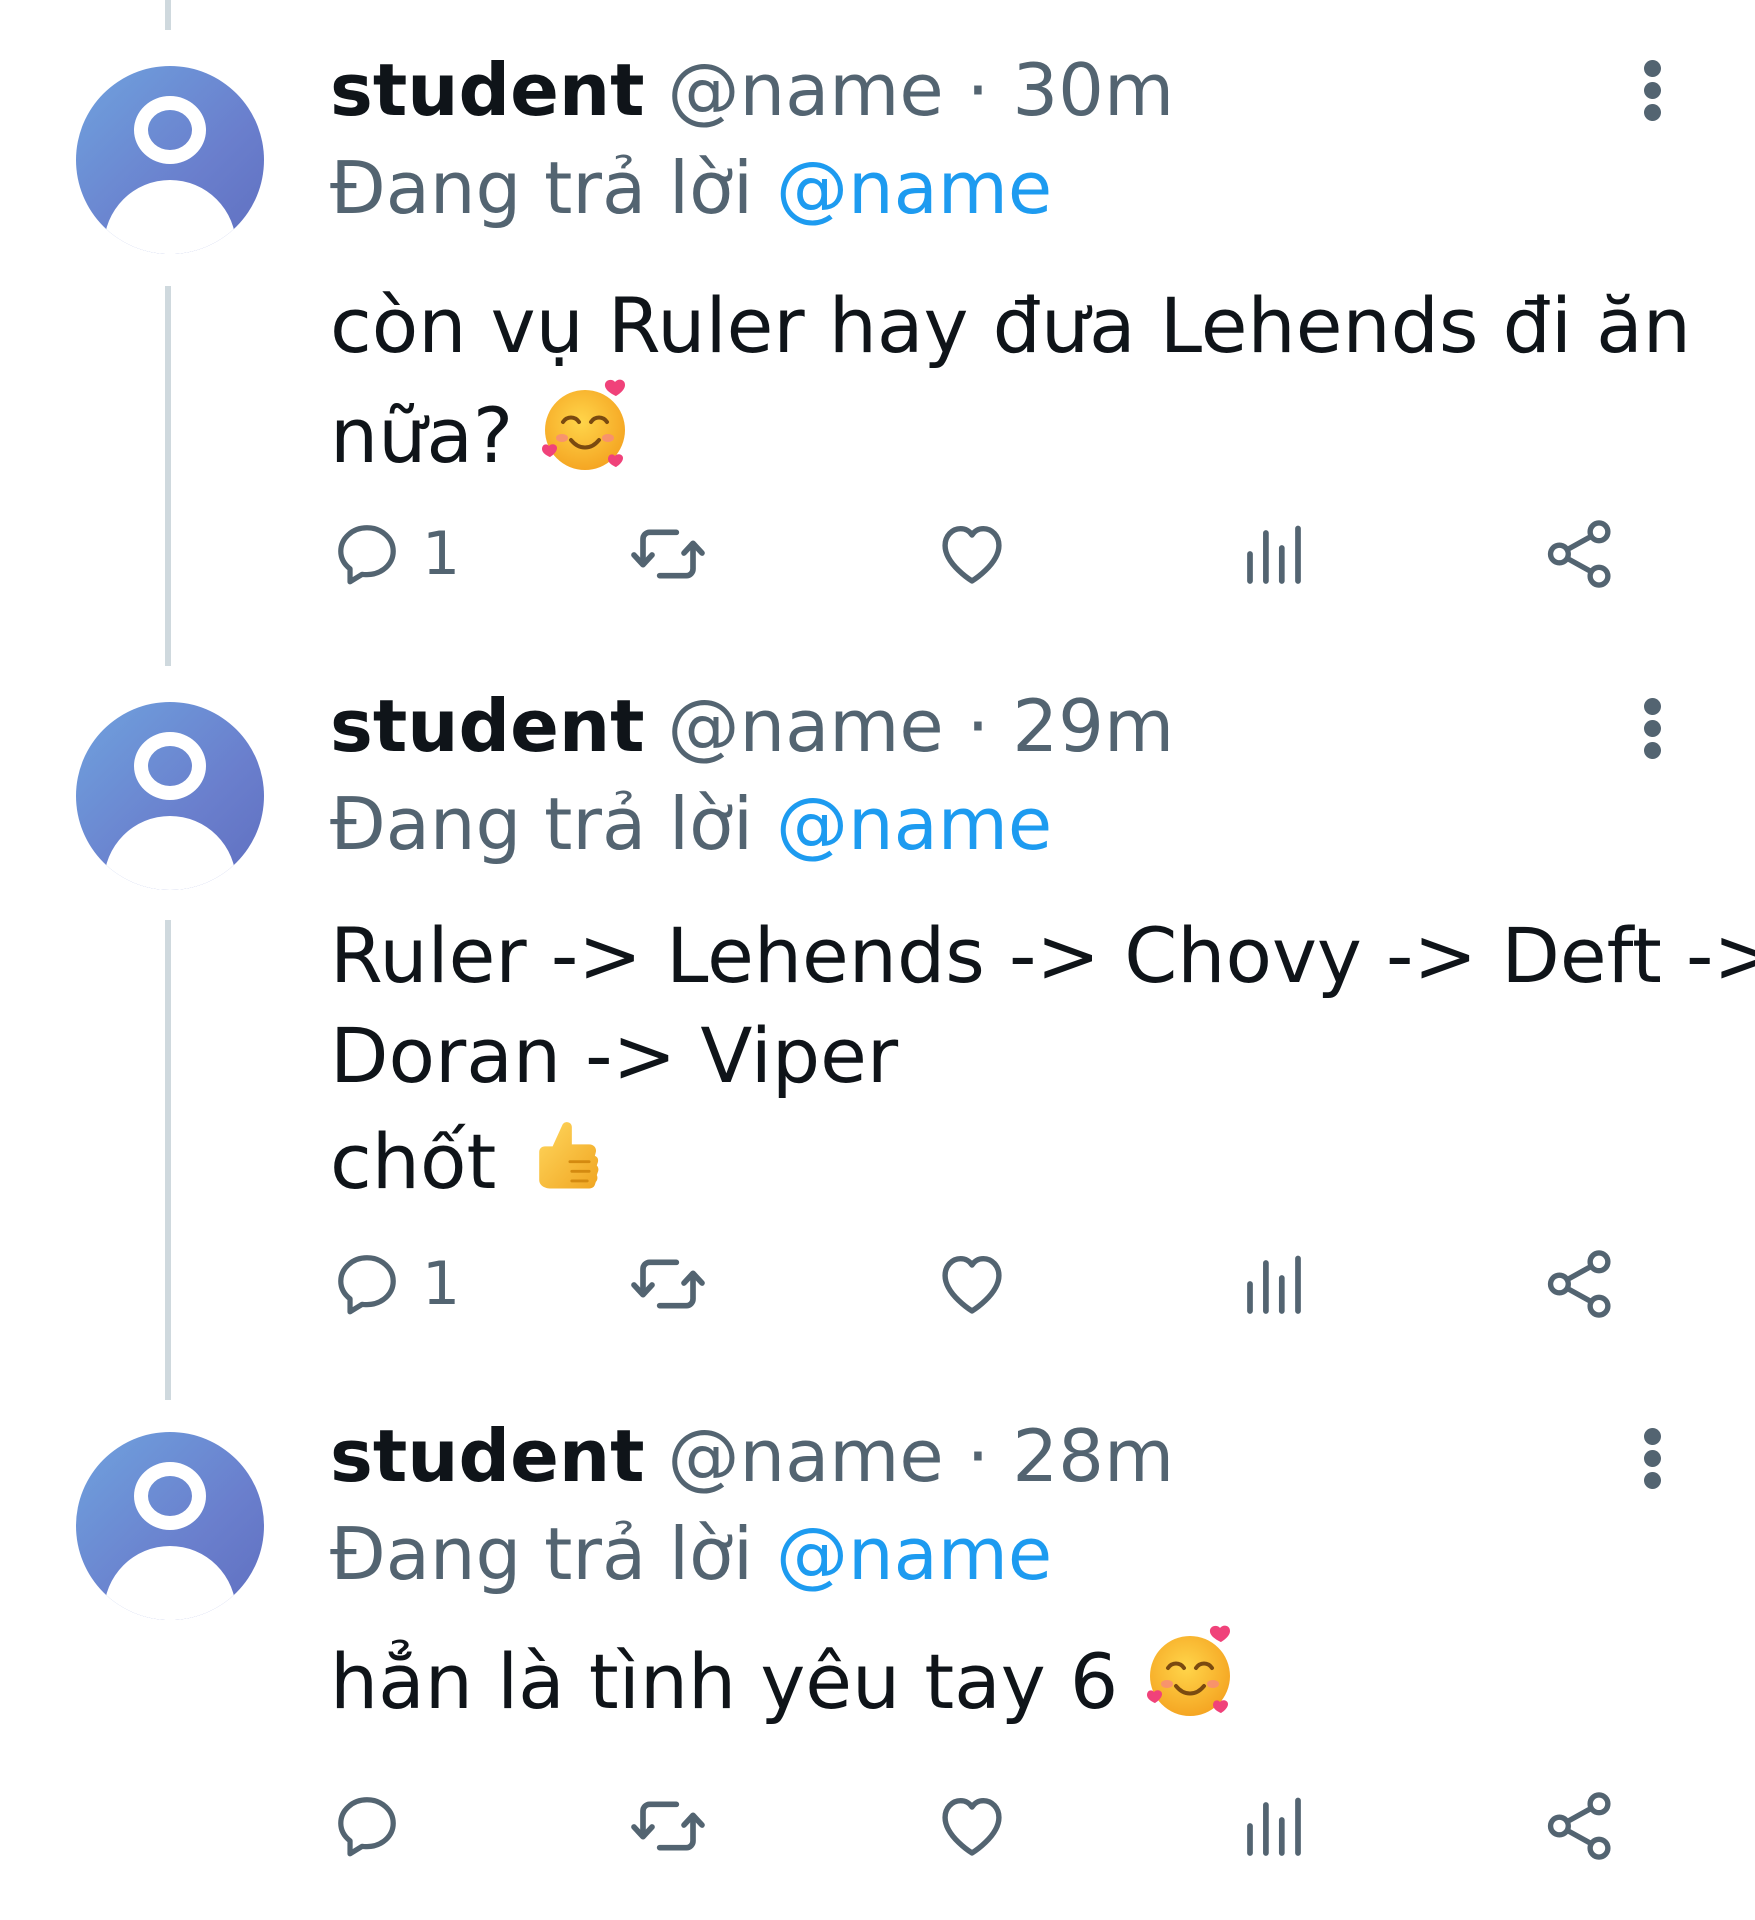  I want to click on tweet-text-line: Doran -> Viper, so click(614, 1055).